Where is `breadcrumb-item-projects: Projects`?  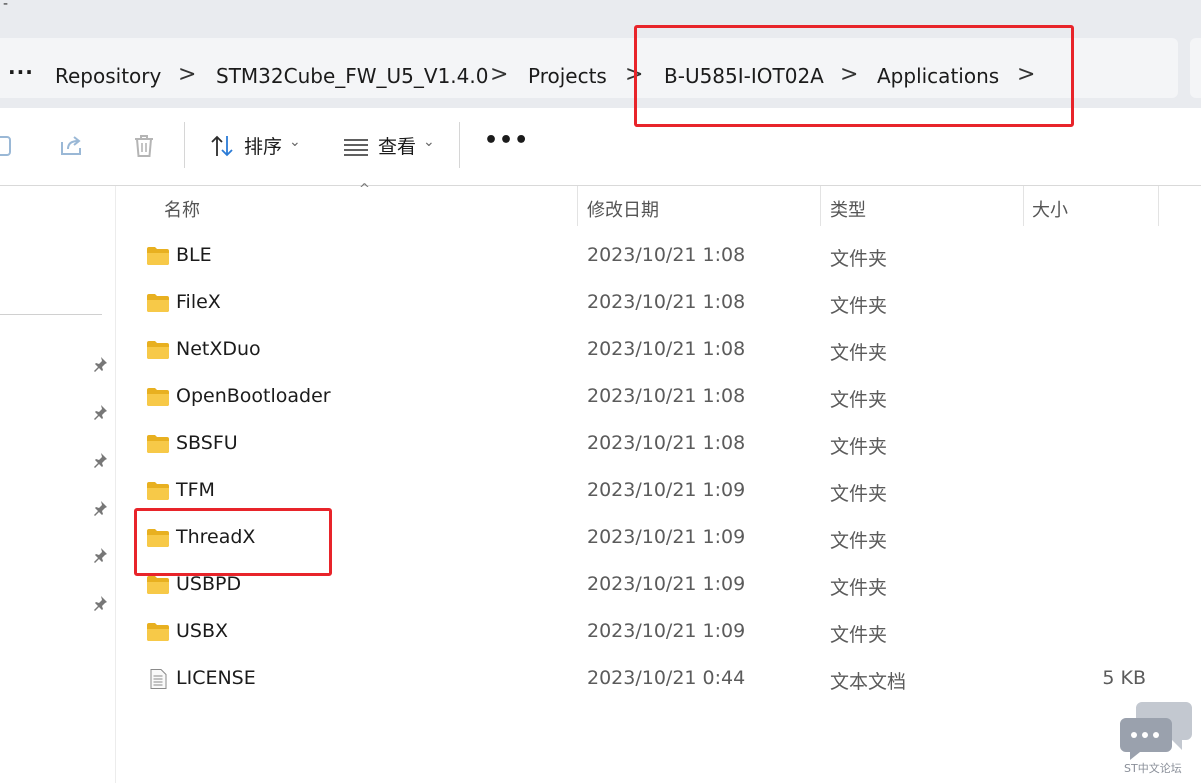 breadcrumb-item-projects: Projects is located at coordinates (567, 76).